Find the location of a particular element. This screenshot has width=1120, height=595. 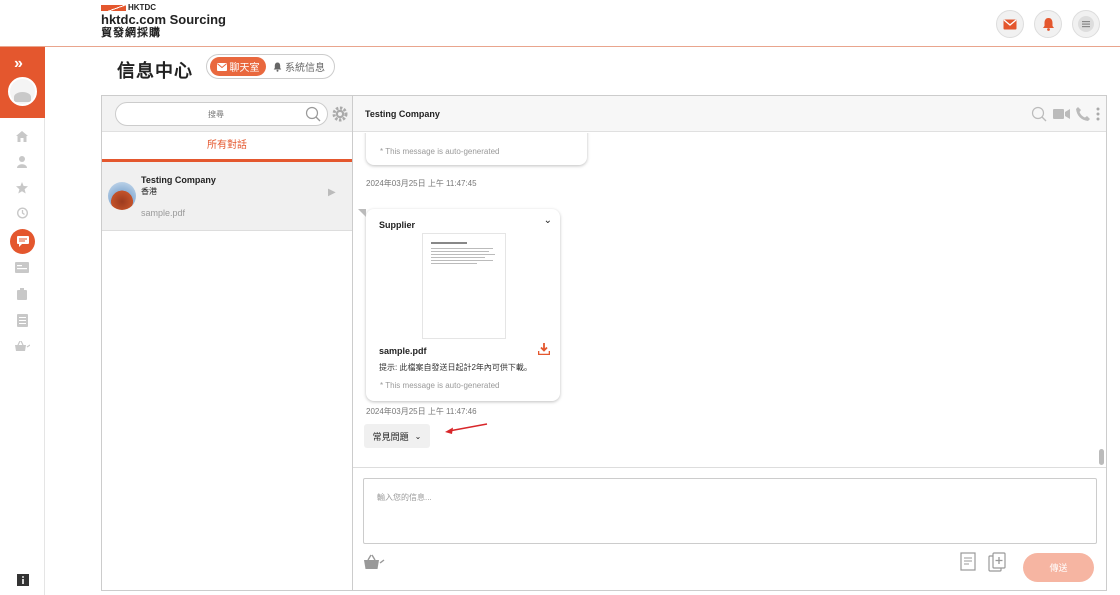

star-icon is located at coordinates (22, 188).